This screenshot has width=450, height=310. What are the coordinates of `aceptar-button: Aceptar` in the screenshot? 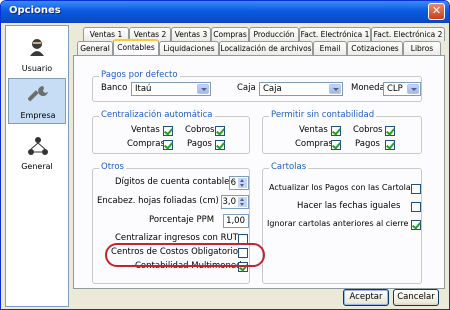 It's located at (366, 297).